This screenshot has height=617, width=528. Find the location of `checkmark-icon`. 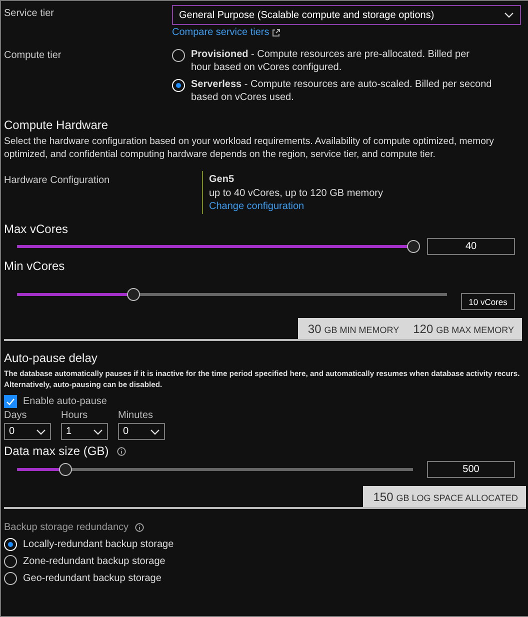

checkmark-icon is located at coordinates (10, 402).